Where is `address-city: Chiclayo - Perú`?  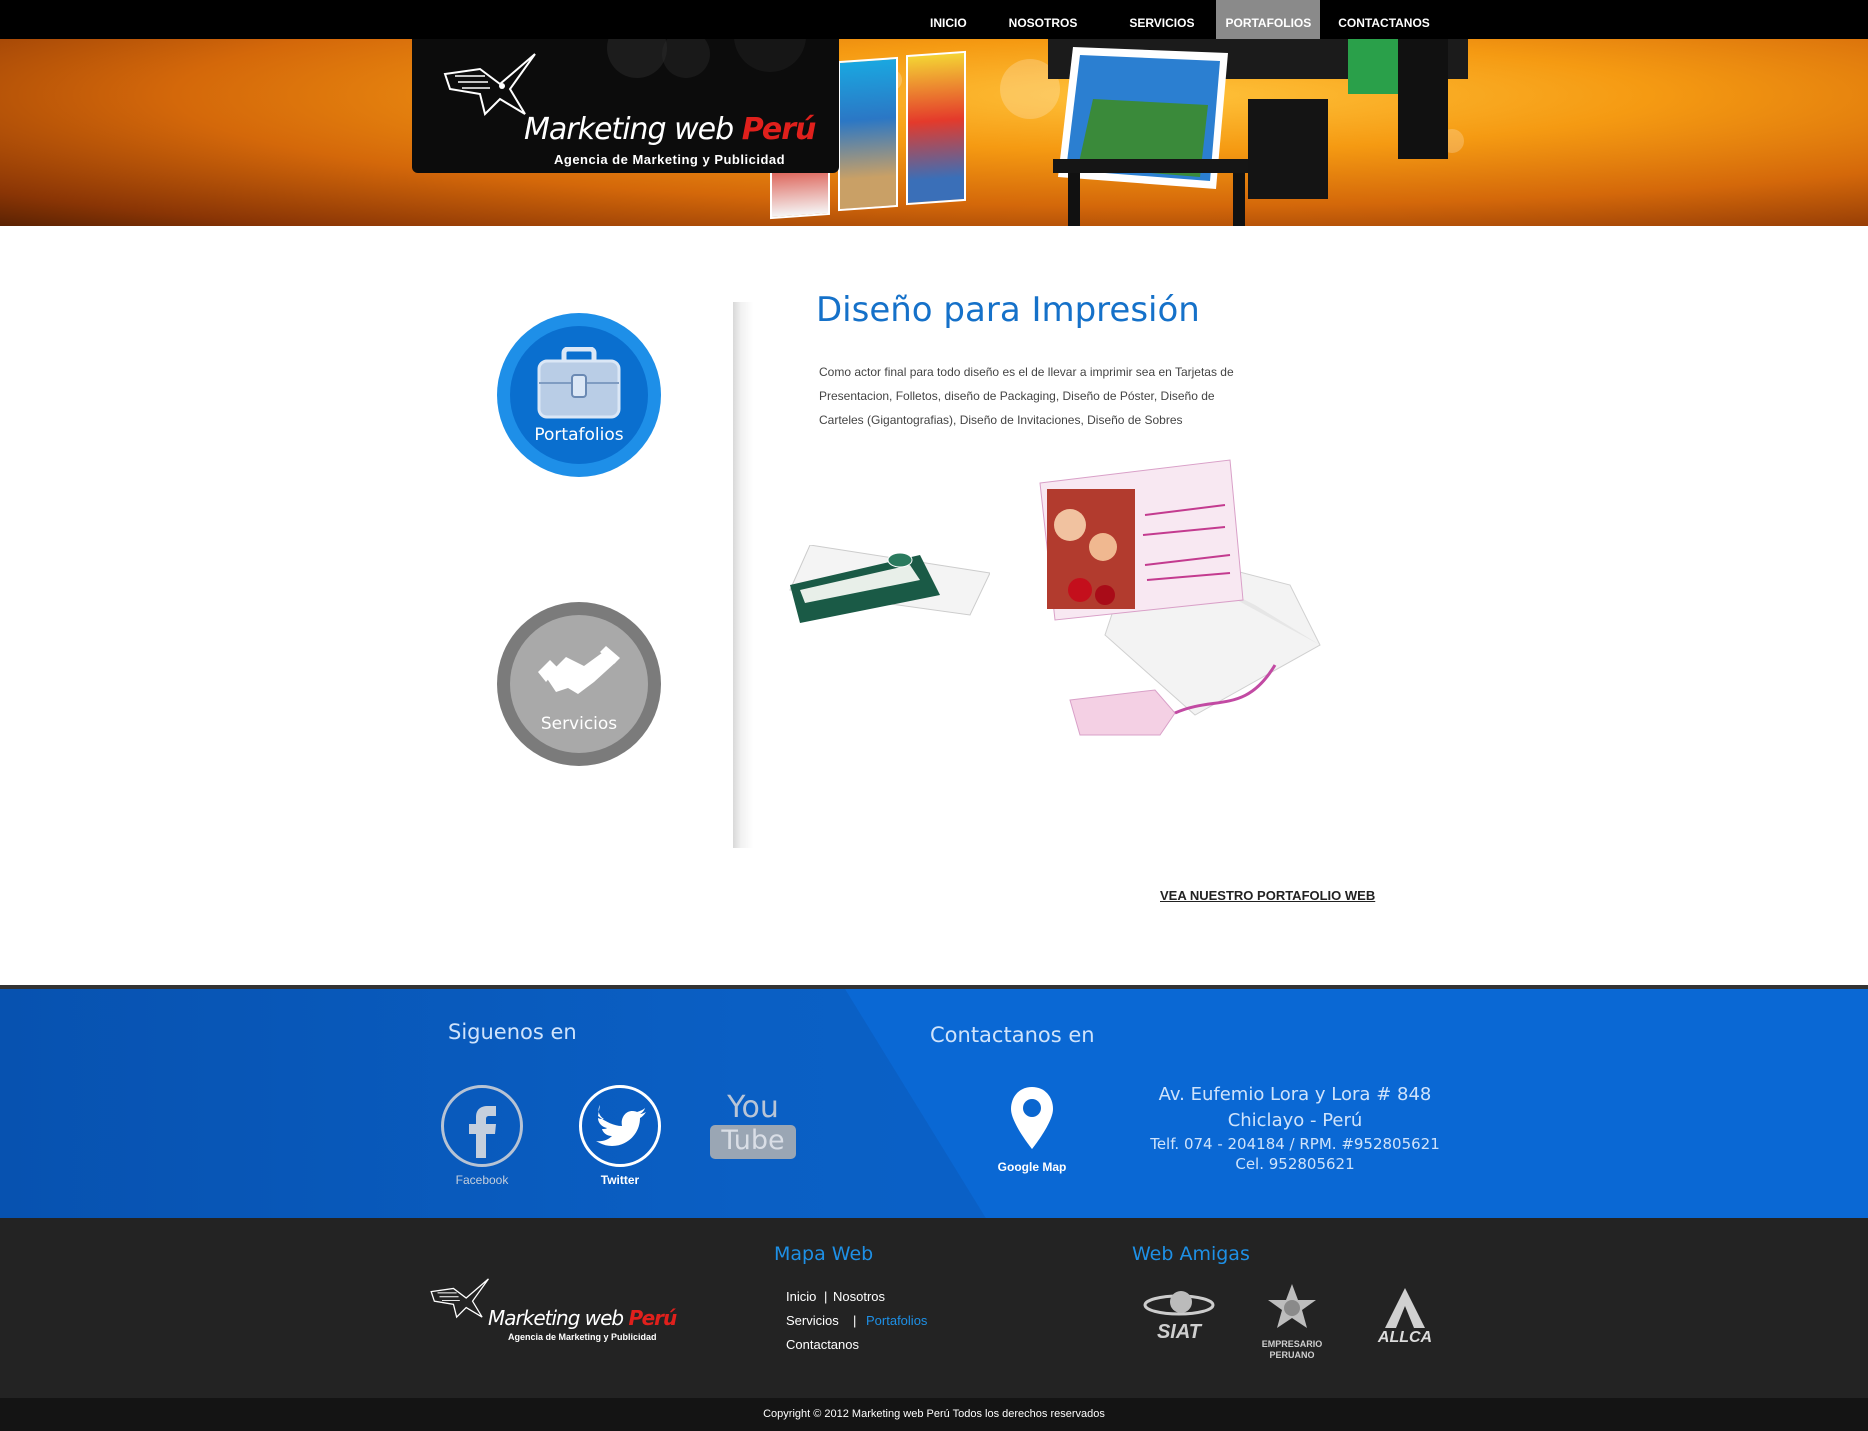 address-city: Chiclayo - Perú is located at coordinates (1295, 1120).